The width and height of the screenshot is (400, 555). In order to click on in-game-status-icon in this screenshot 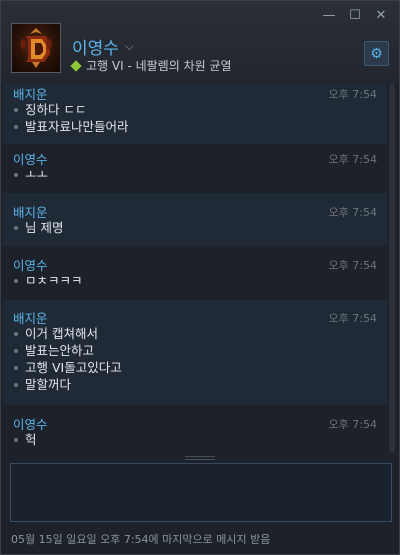, I will do `click(76, 65)`.